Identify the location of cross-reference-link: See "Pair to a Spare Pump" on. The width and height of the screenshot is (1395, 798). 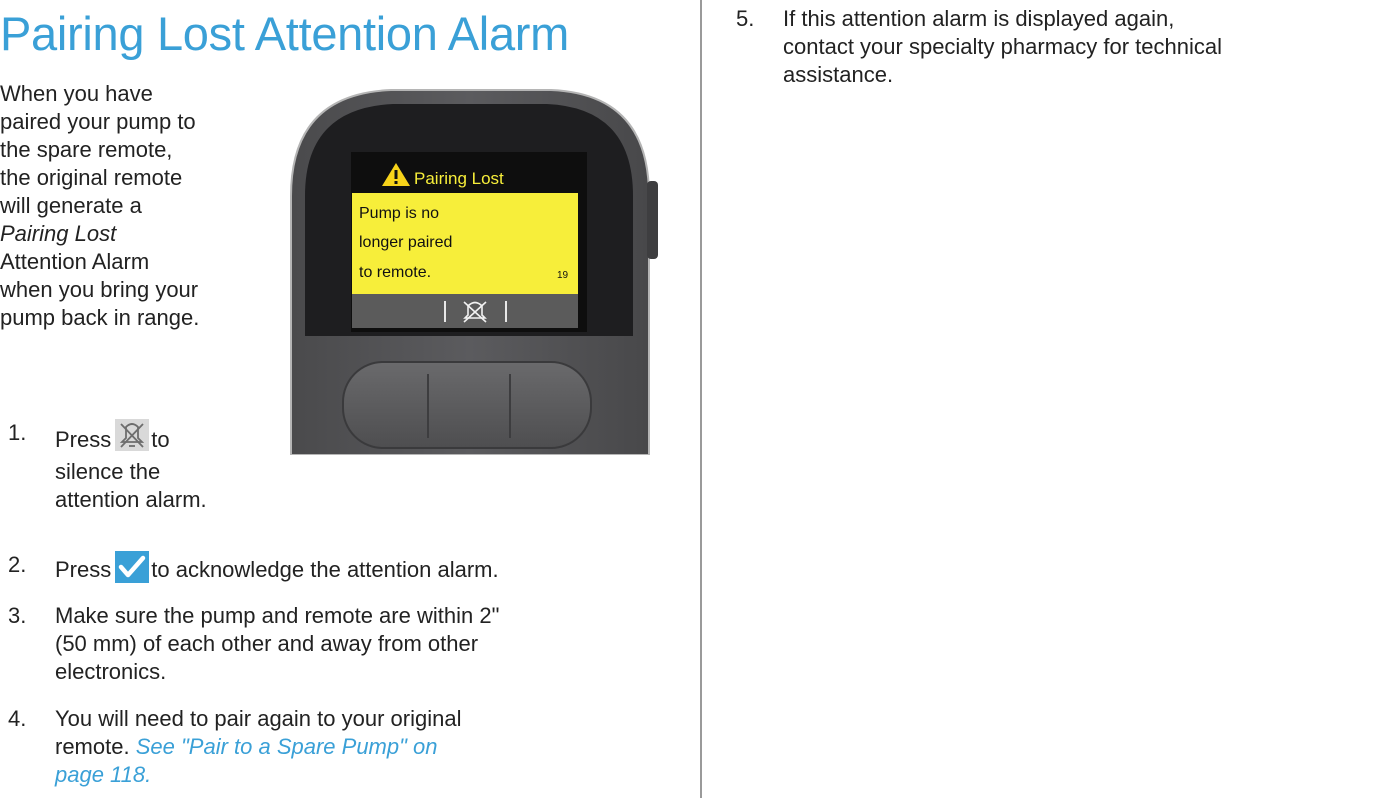
(287, 746).